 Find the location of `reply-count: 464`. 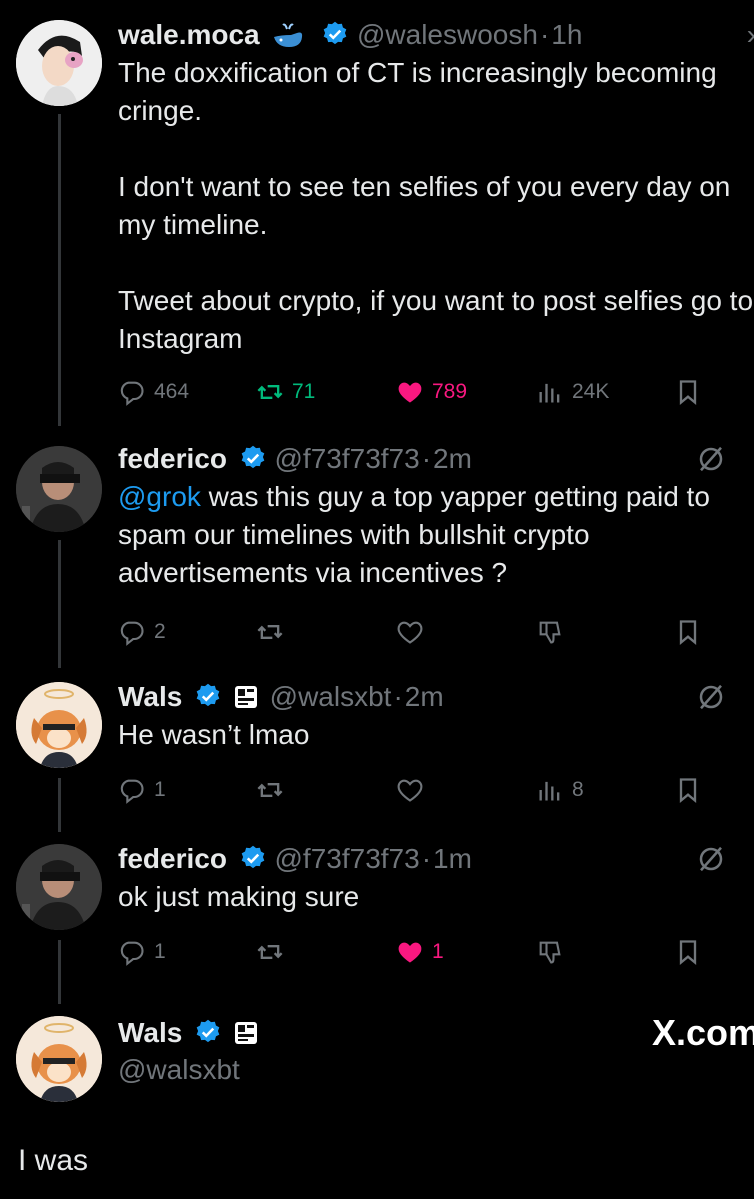

reply-count: 464 is located at coordinates (172, 391).